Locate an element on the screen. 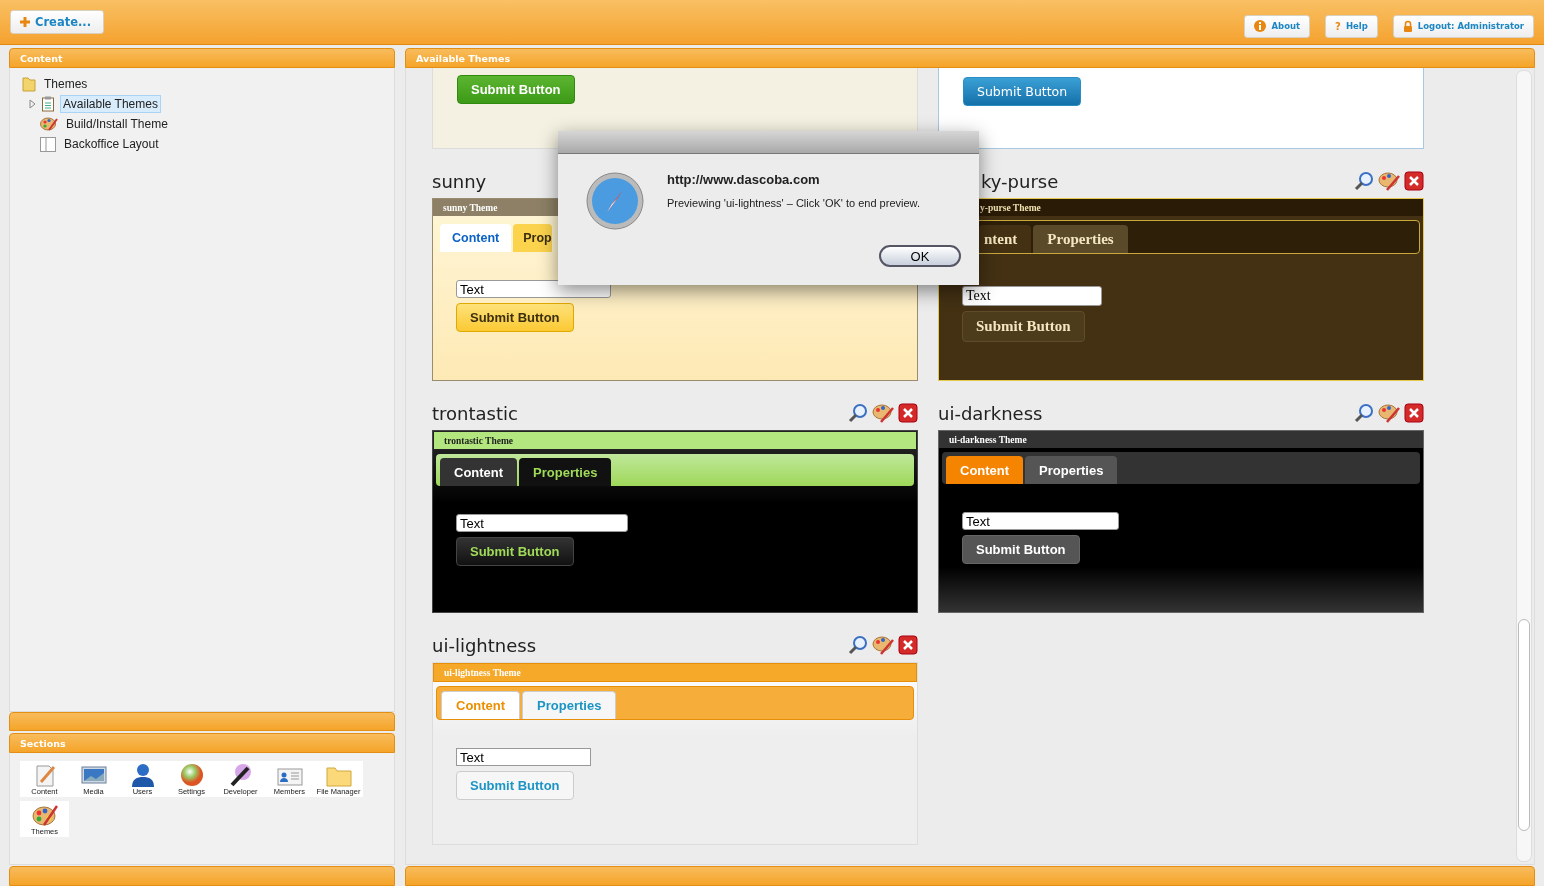  scrollbar is located at coordinates (1524, 466).